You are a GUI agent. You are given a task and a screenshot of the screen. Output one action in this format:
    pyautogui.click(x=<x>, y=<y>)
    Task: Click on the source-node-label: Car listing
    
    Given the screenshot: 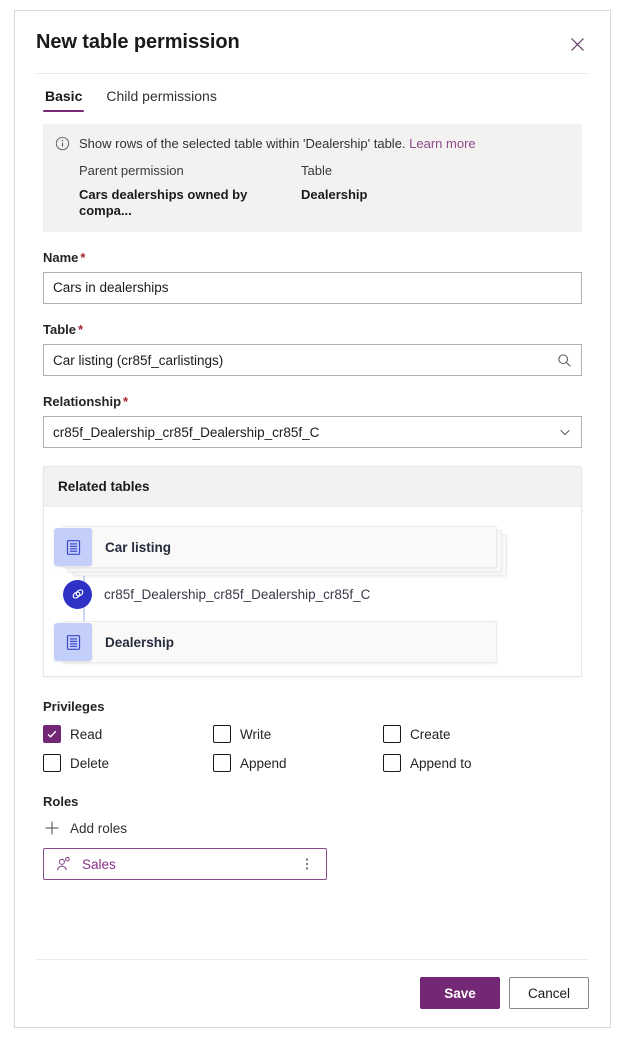 What is the action you would take?
    pyautogui.click(x=138, y=547)
    